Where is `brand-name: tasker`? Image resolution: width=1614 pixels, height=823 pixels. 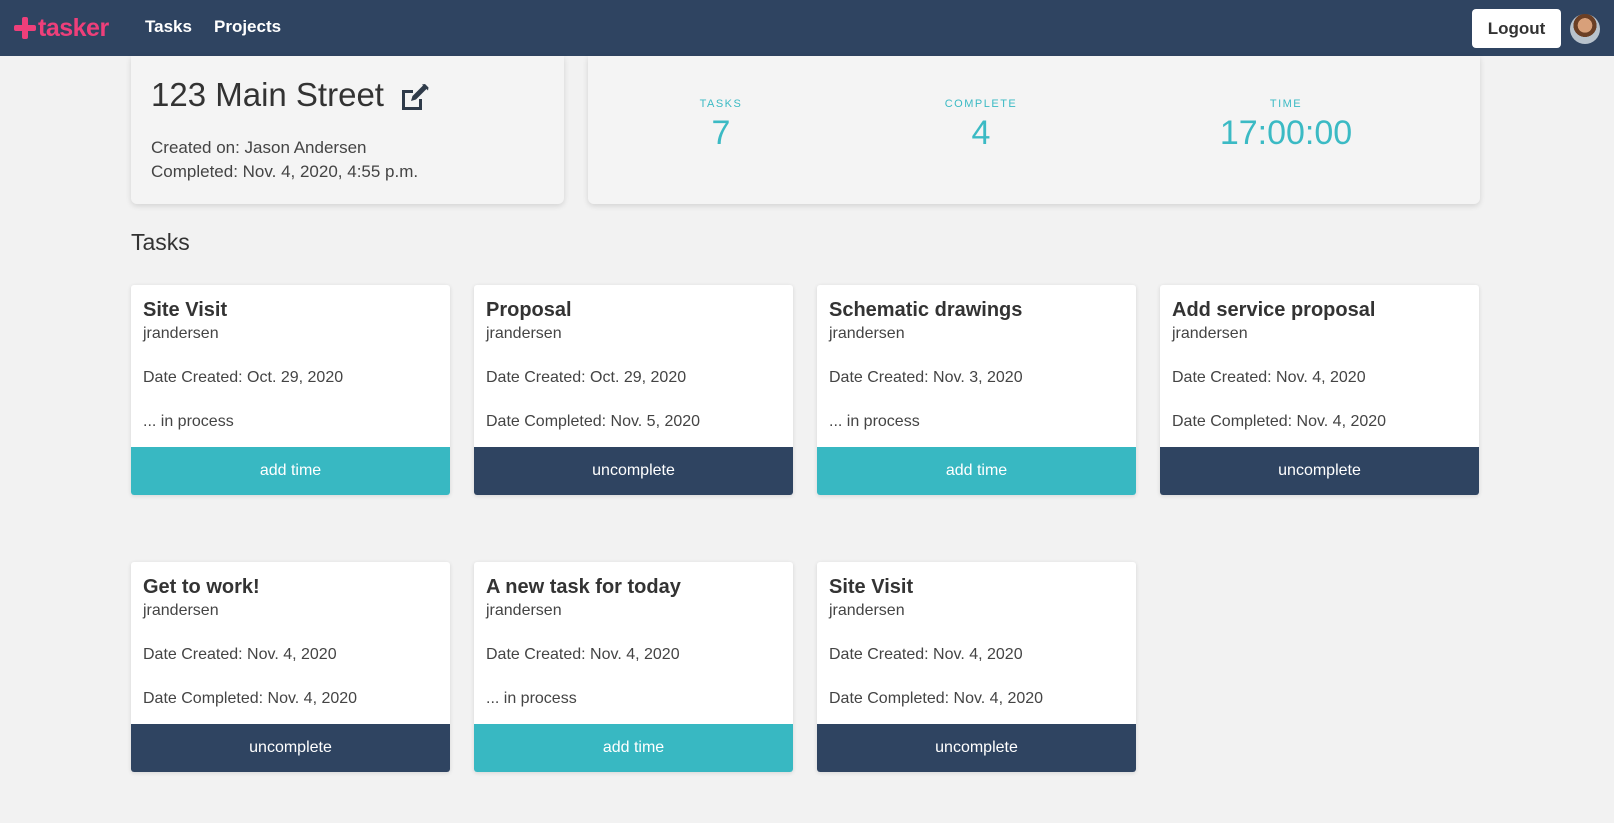
brand-name: tasker is located at coordinates (73, 27).